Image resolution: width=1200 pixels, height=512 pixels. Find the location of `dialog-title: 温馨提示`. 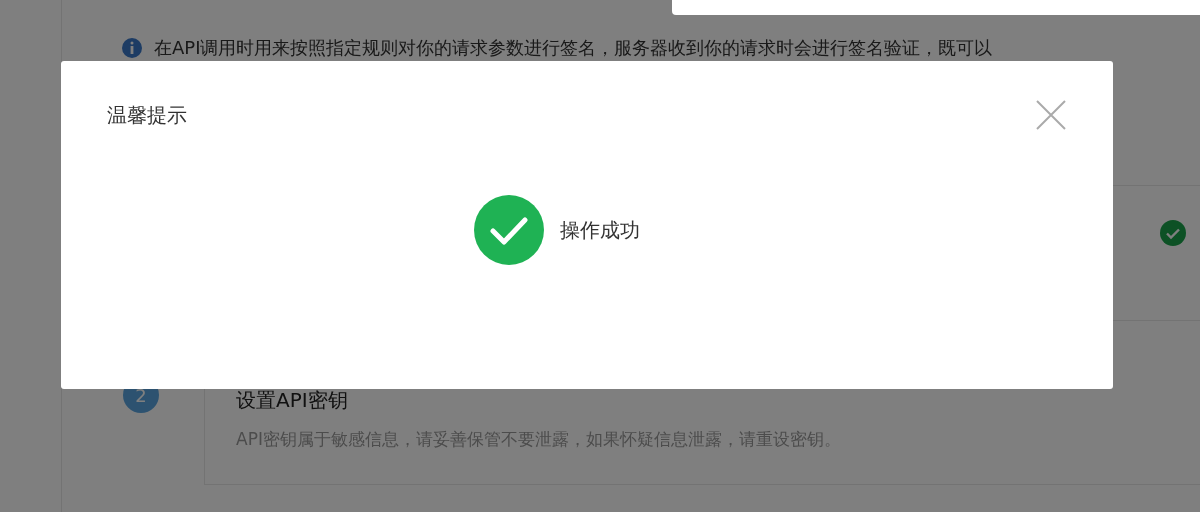

dialog-title: 温馨提示 is located at coordinates (147, 115).